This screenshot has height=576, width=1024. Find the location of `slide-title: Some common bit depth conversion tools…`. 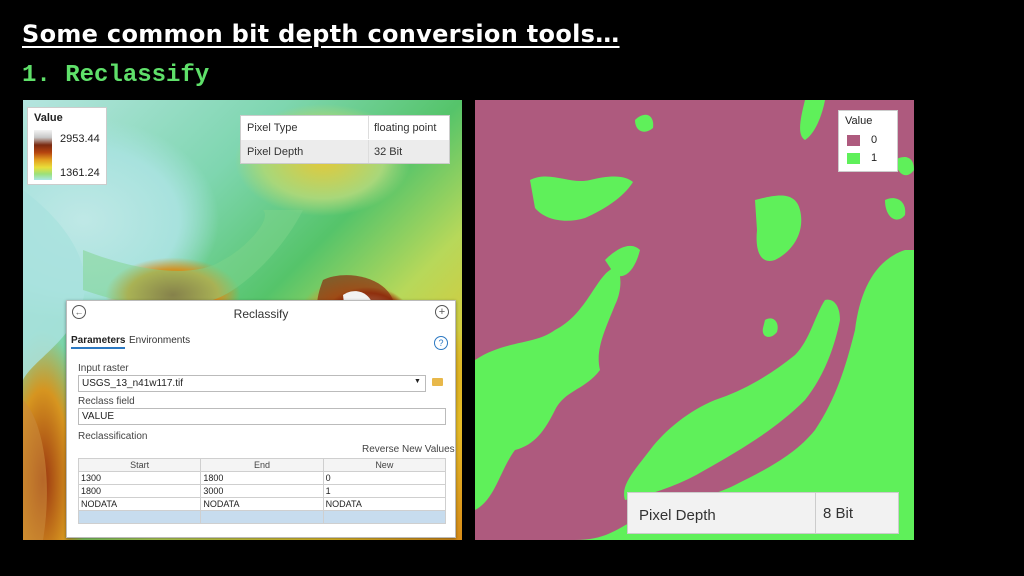

slide-title: Some common bit depth conversion tools… is located at coordinates (321, 34).